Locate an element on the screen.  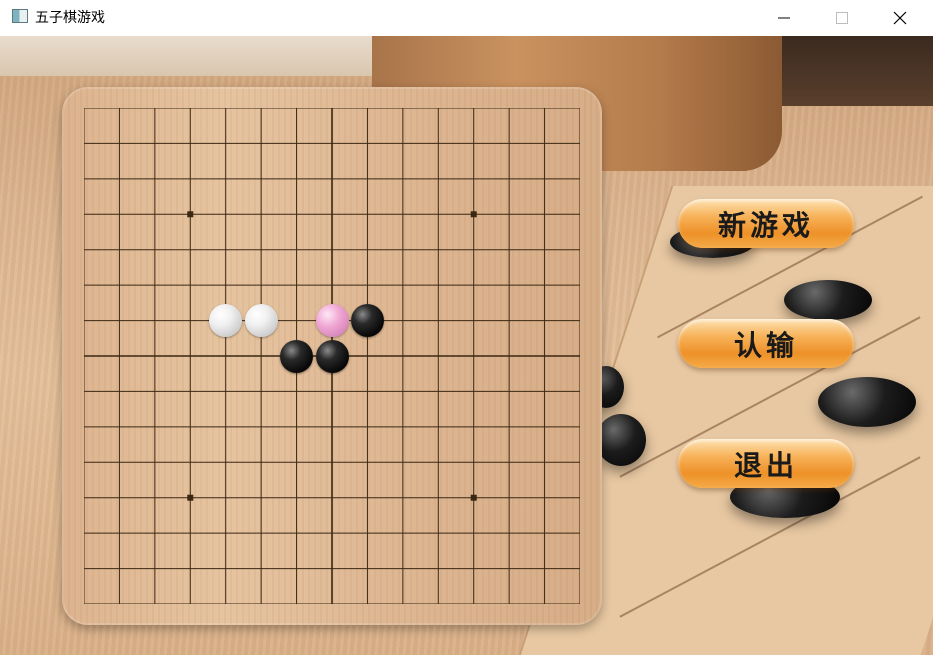
maximize-icon is located at coordinates (842, 18).